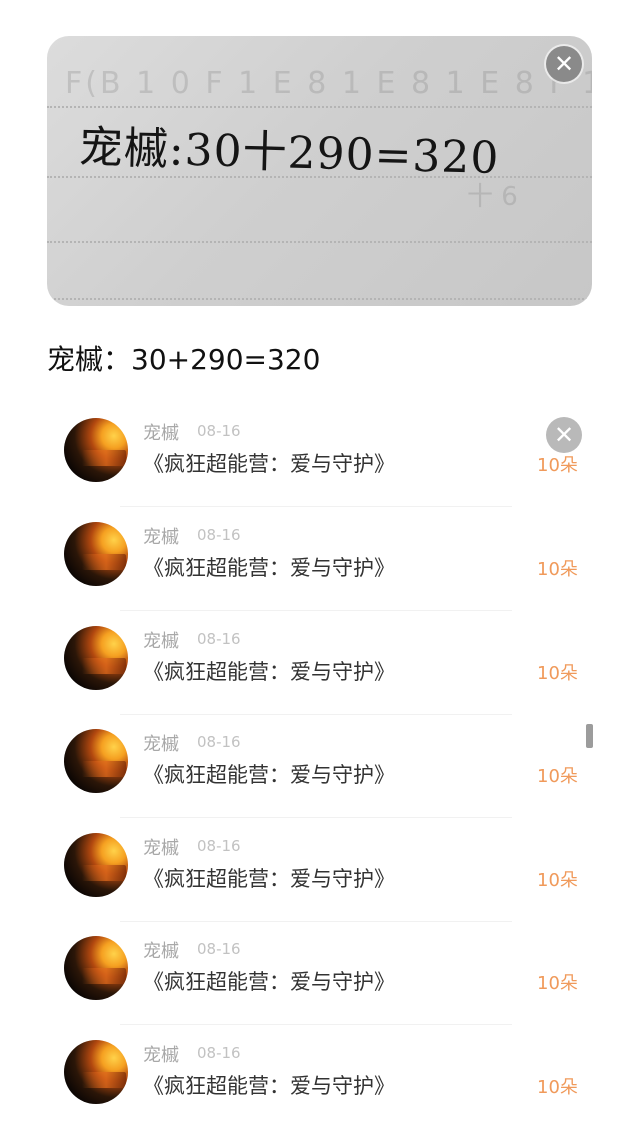 The height and width of the screenshot is (1129, 640). I want to click on answer-caption: 宠槭：30+290=320, so click(184, 359).